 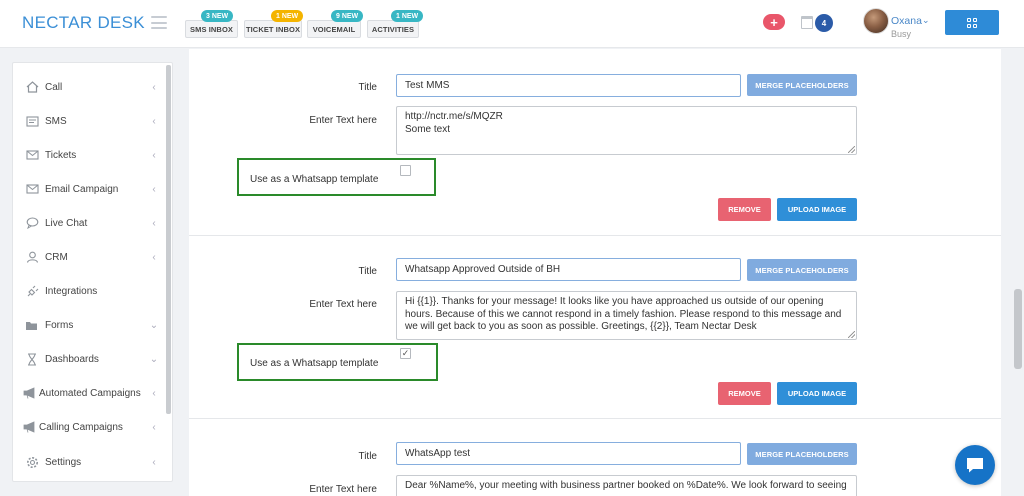 I want to click on voicemail-badge: 9 NEW, so click(x=347, y=16).